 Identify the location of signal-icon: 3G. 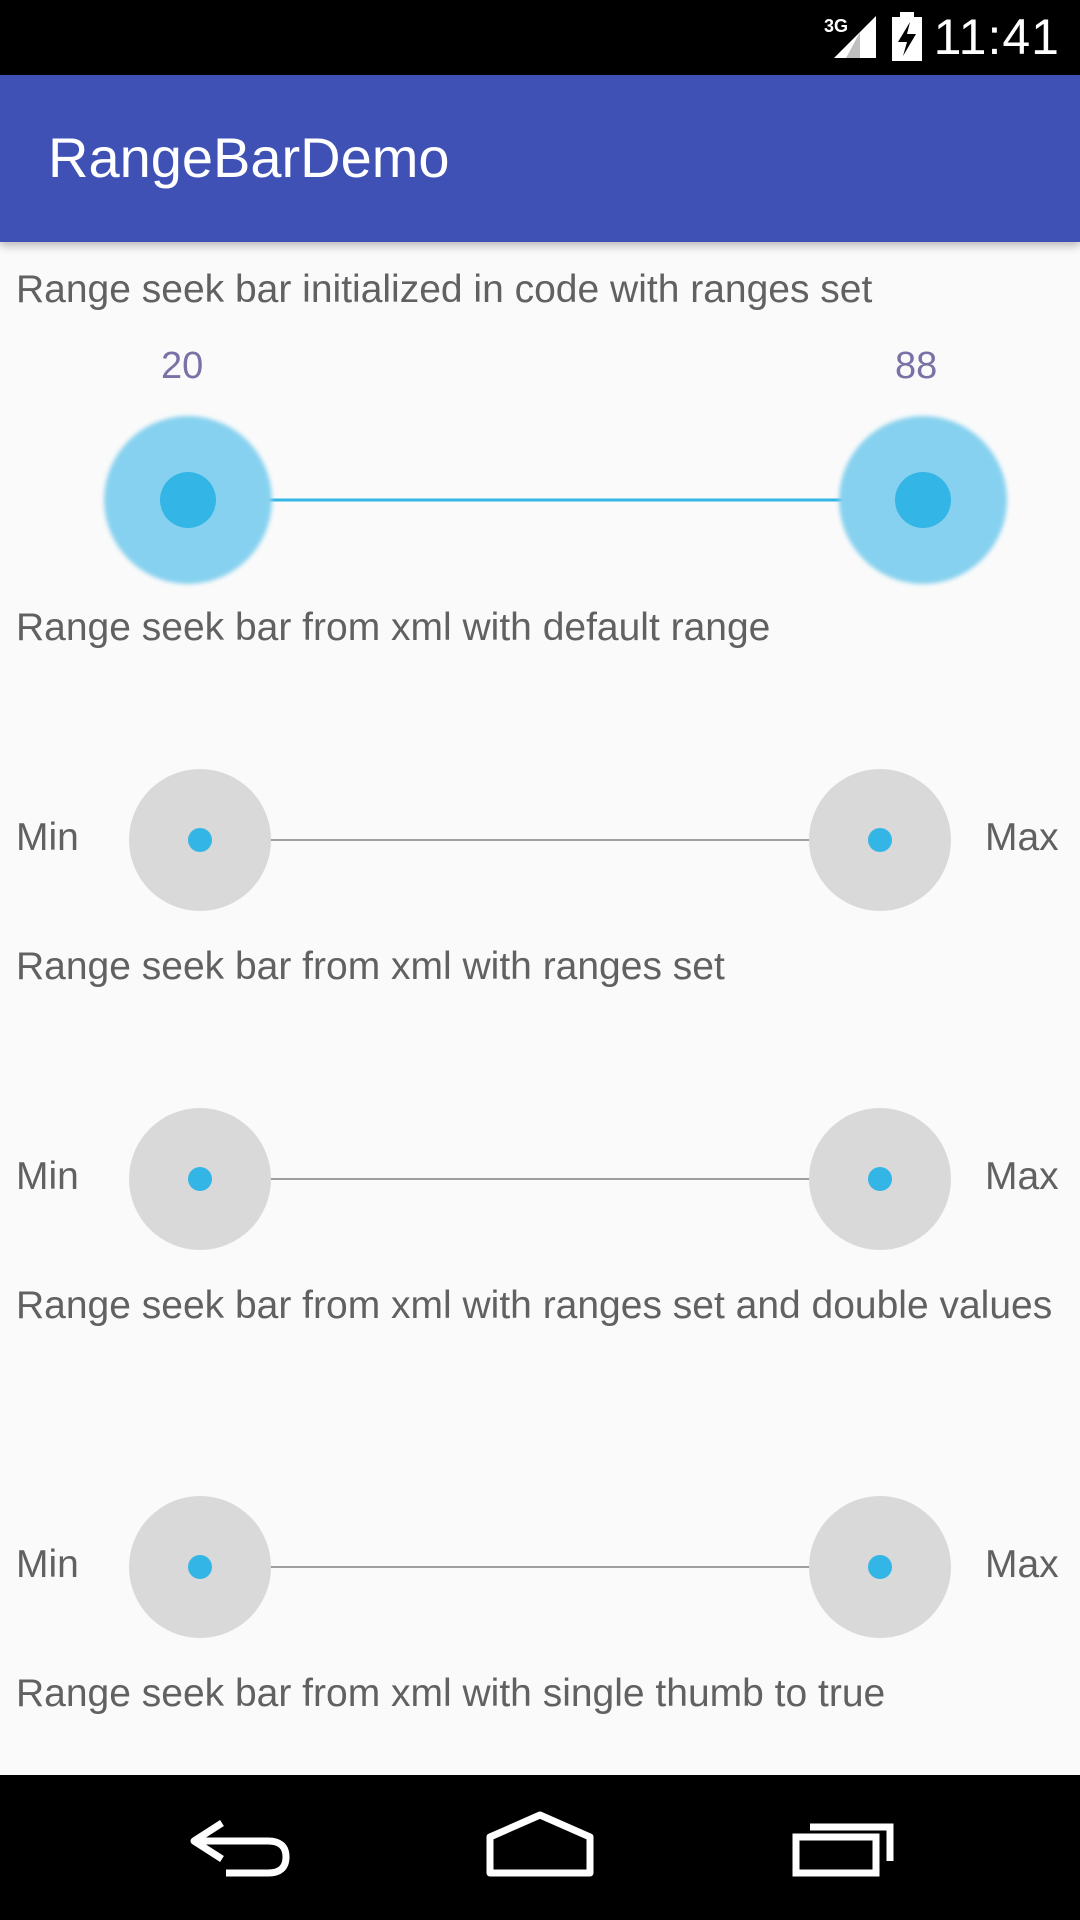
(850, 37).